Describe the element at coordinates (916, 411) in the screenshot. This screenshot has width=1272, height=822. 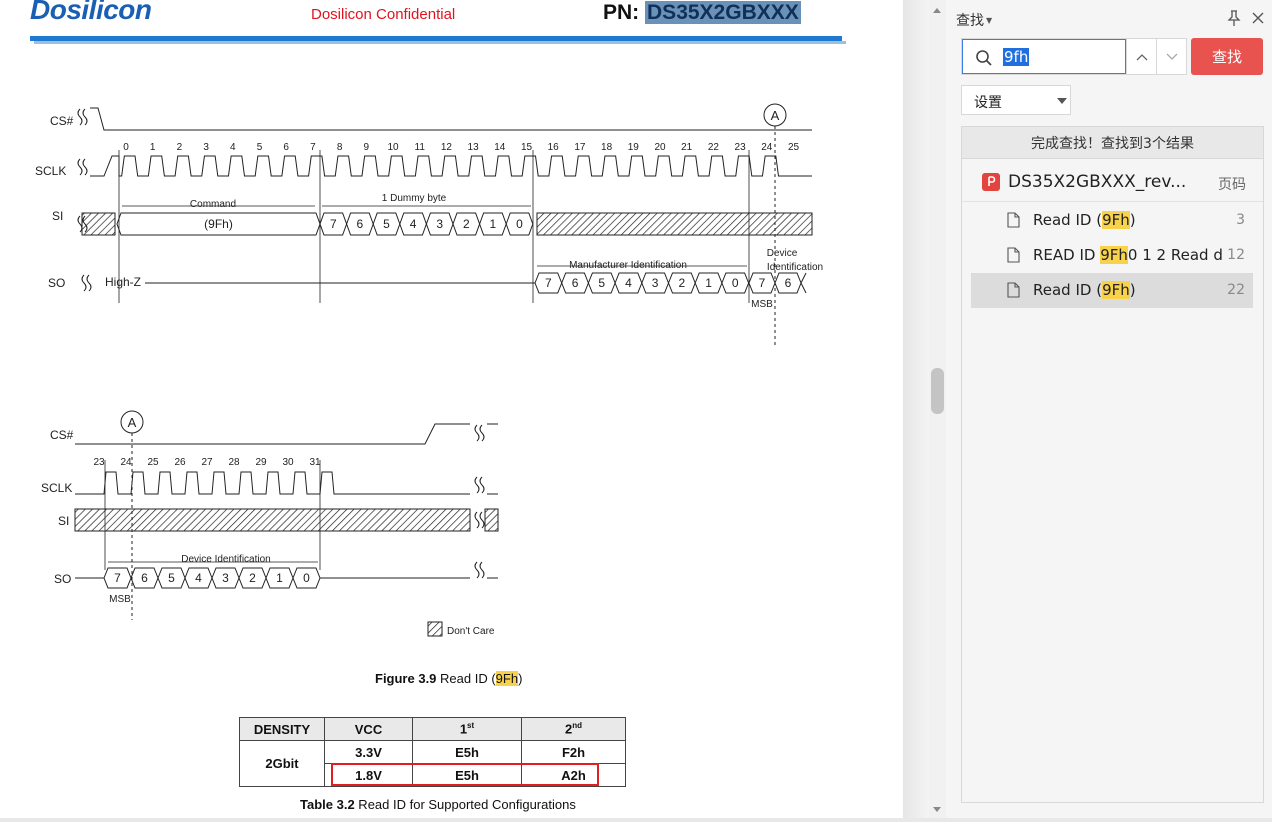
I see `document-gutter` at that location.